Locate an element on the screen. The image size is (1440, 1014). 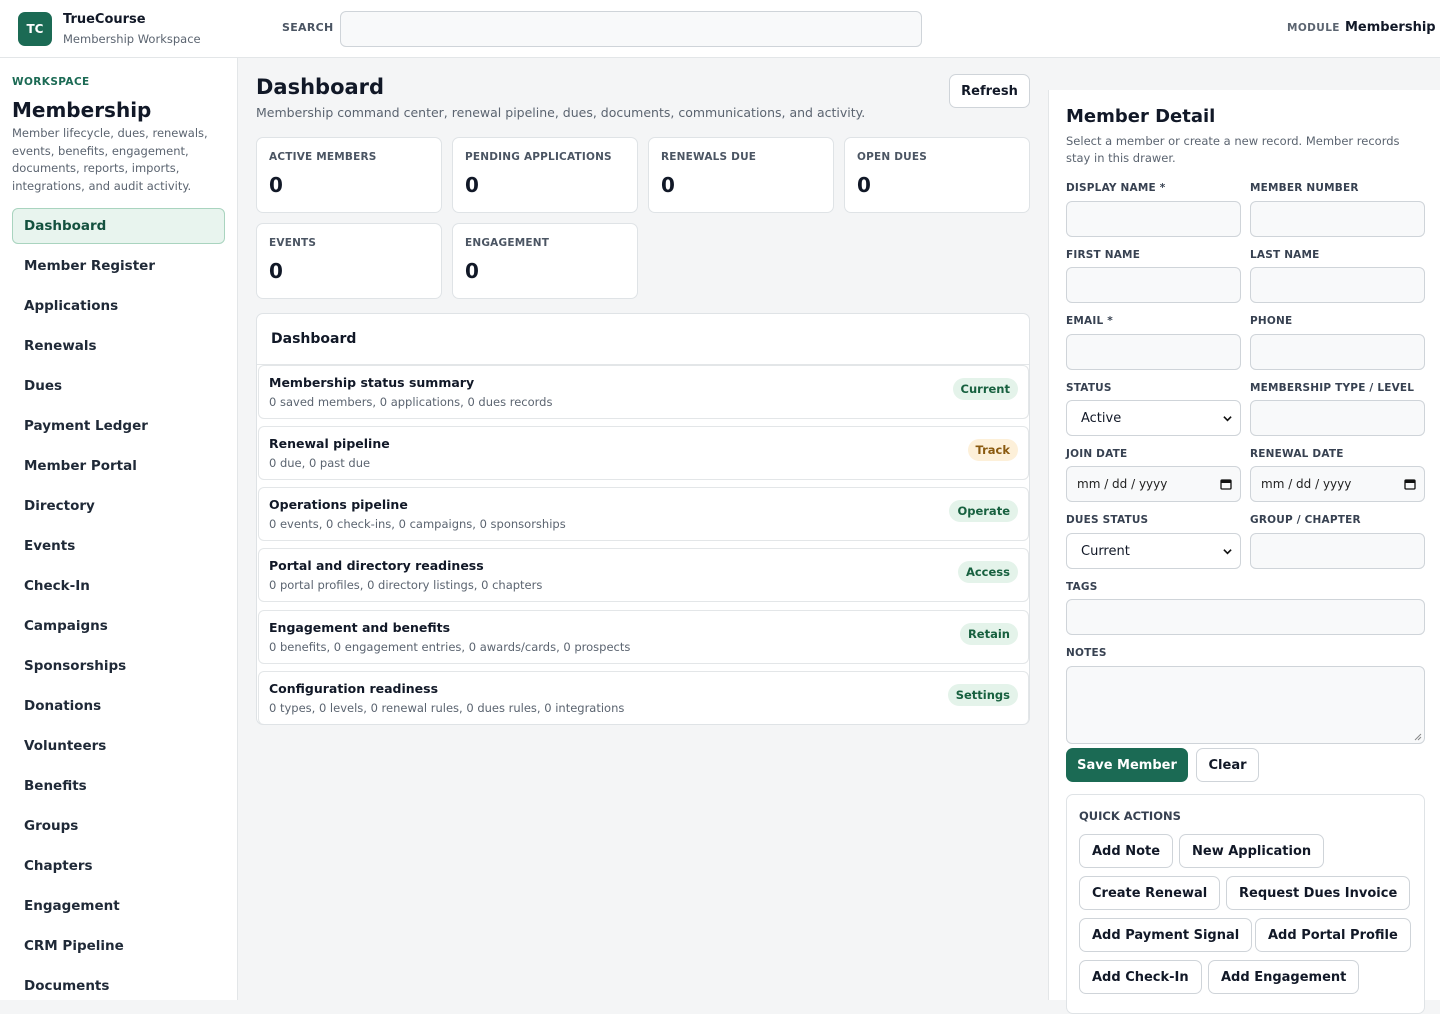
sidebar-item-events: Events is located at coordinates (118, 546).